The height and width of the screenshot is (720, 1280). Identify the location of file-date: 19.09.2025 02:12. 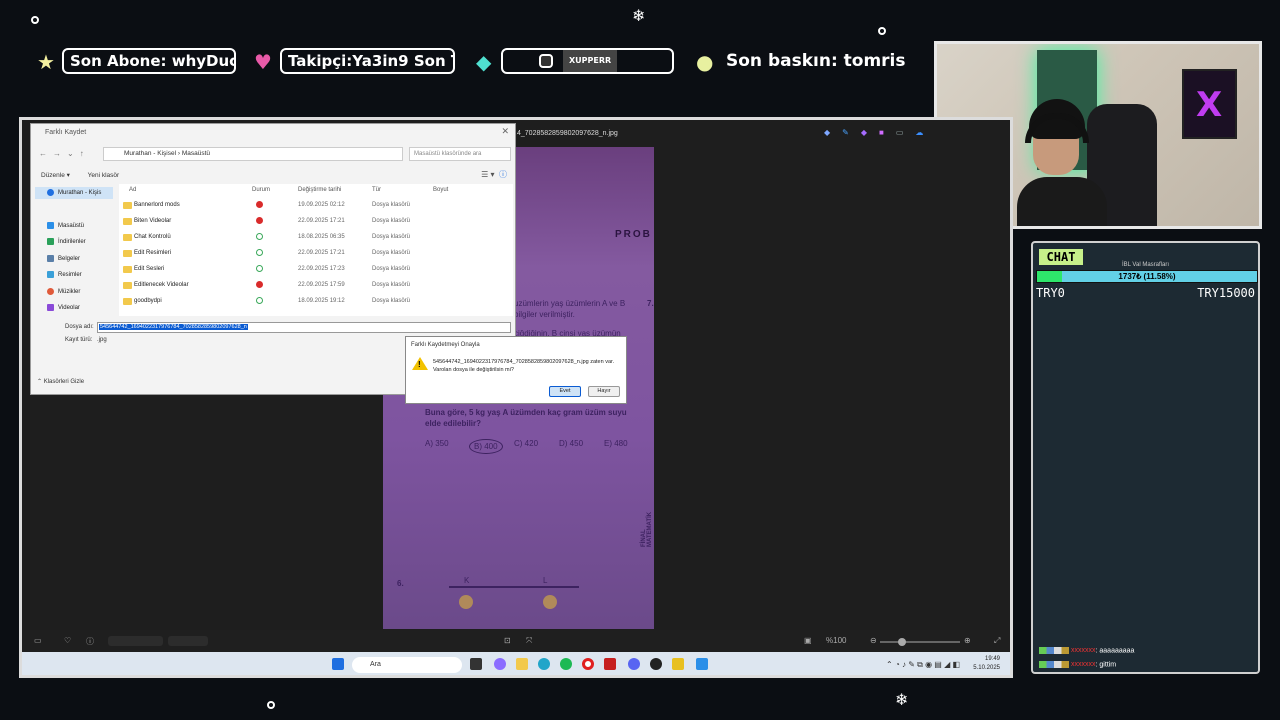
(321, 205).